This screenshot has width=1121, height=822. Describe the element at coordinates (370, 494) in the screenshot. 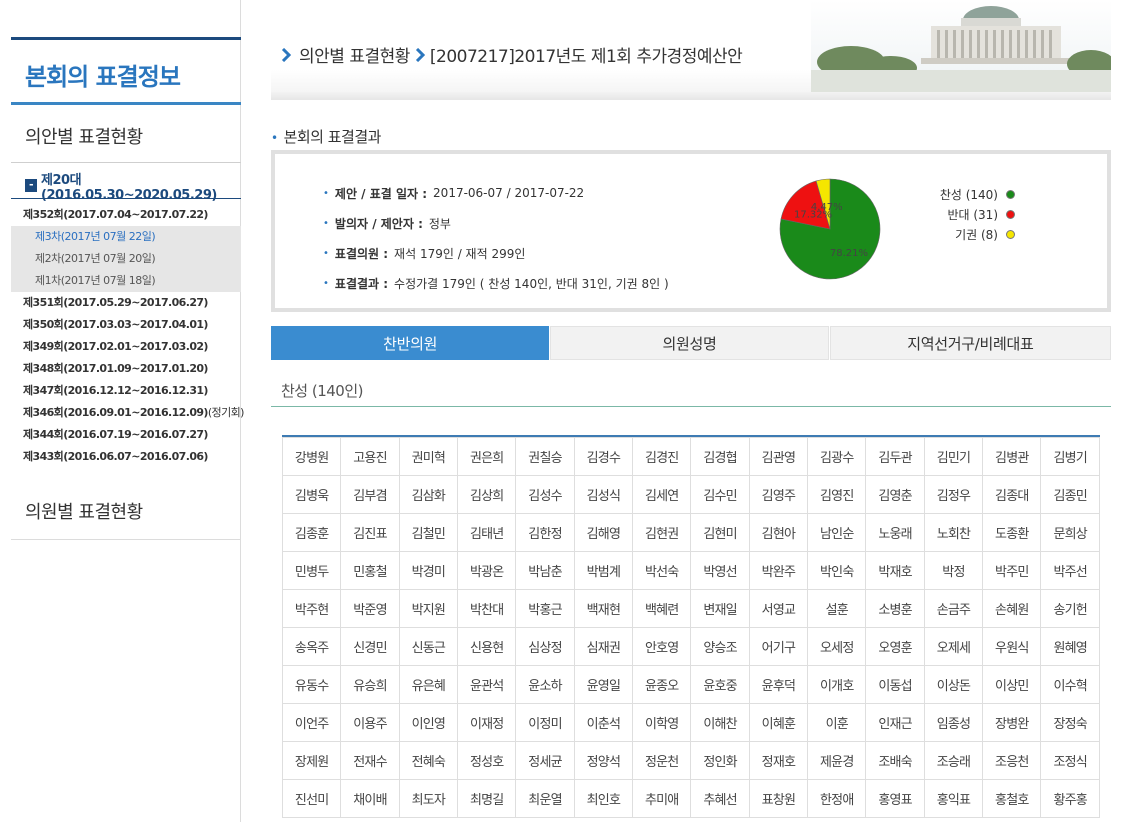

I see `member-name: 김부겸` at that location.